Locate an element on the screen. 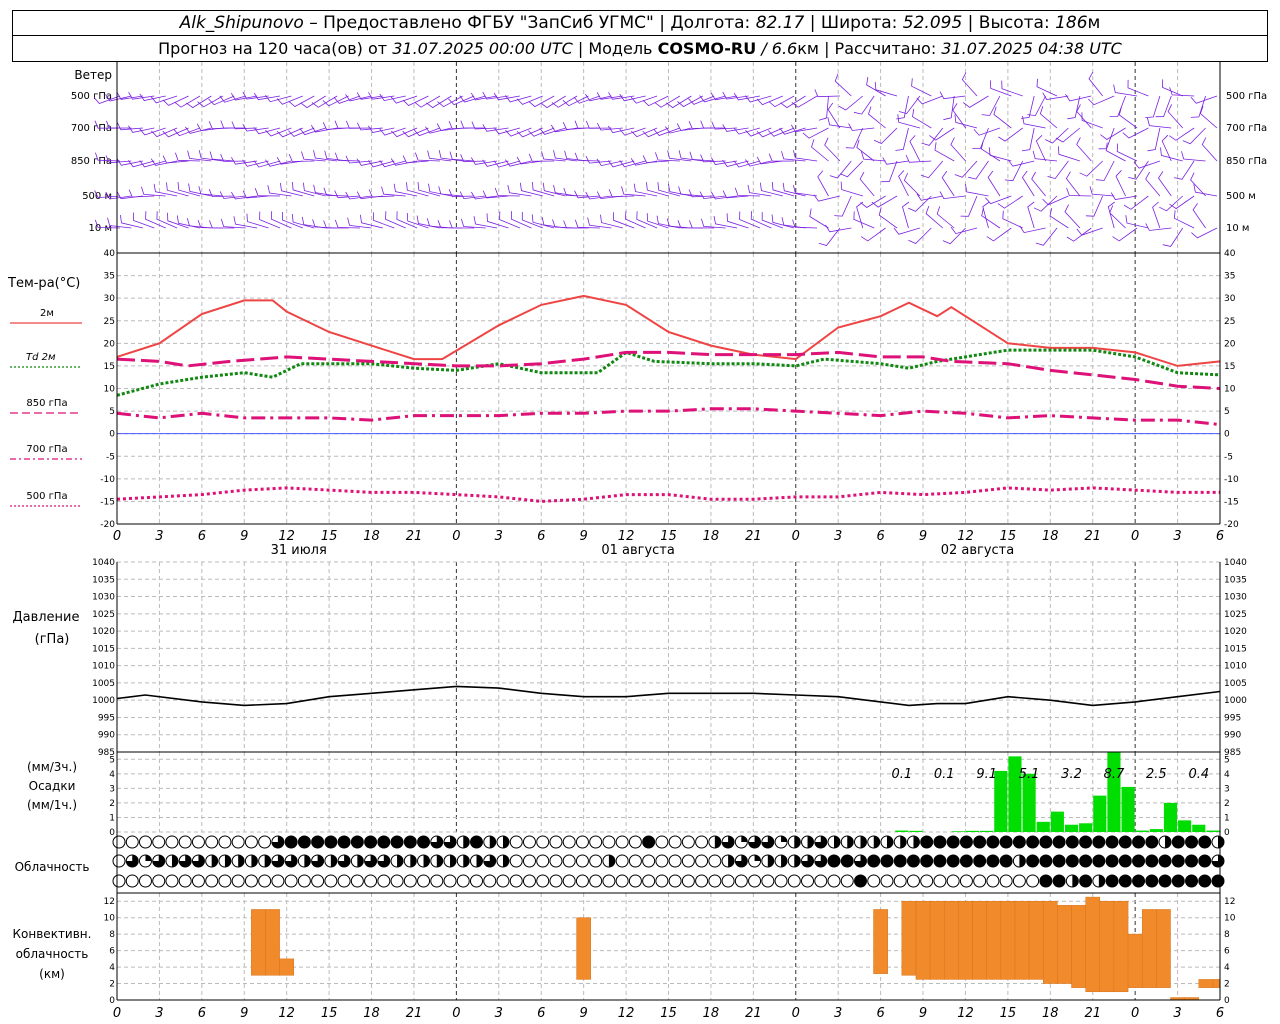  y-tick-label-right: 1005 is located at coordinates (1235, 684).